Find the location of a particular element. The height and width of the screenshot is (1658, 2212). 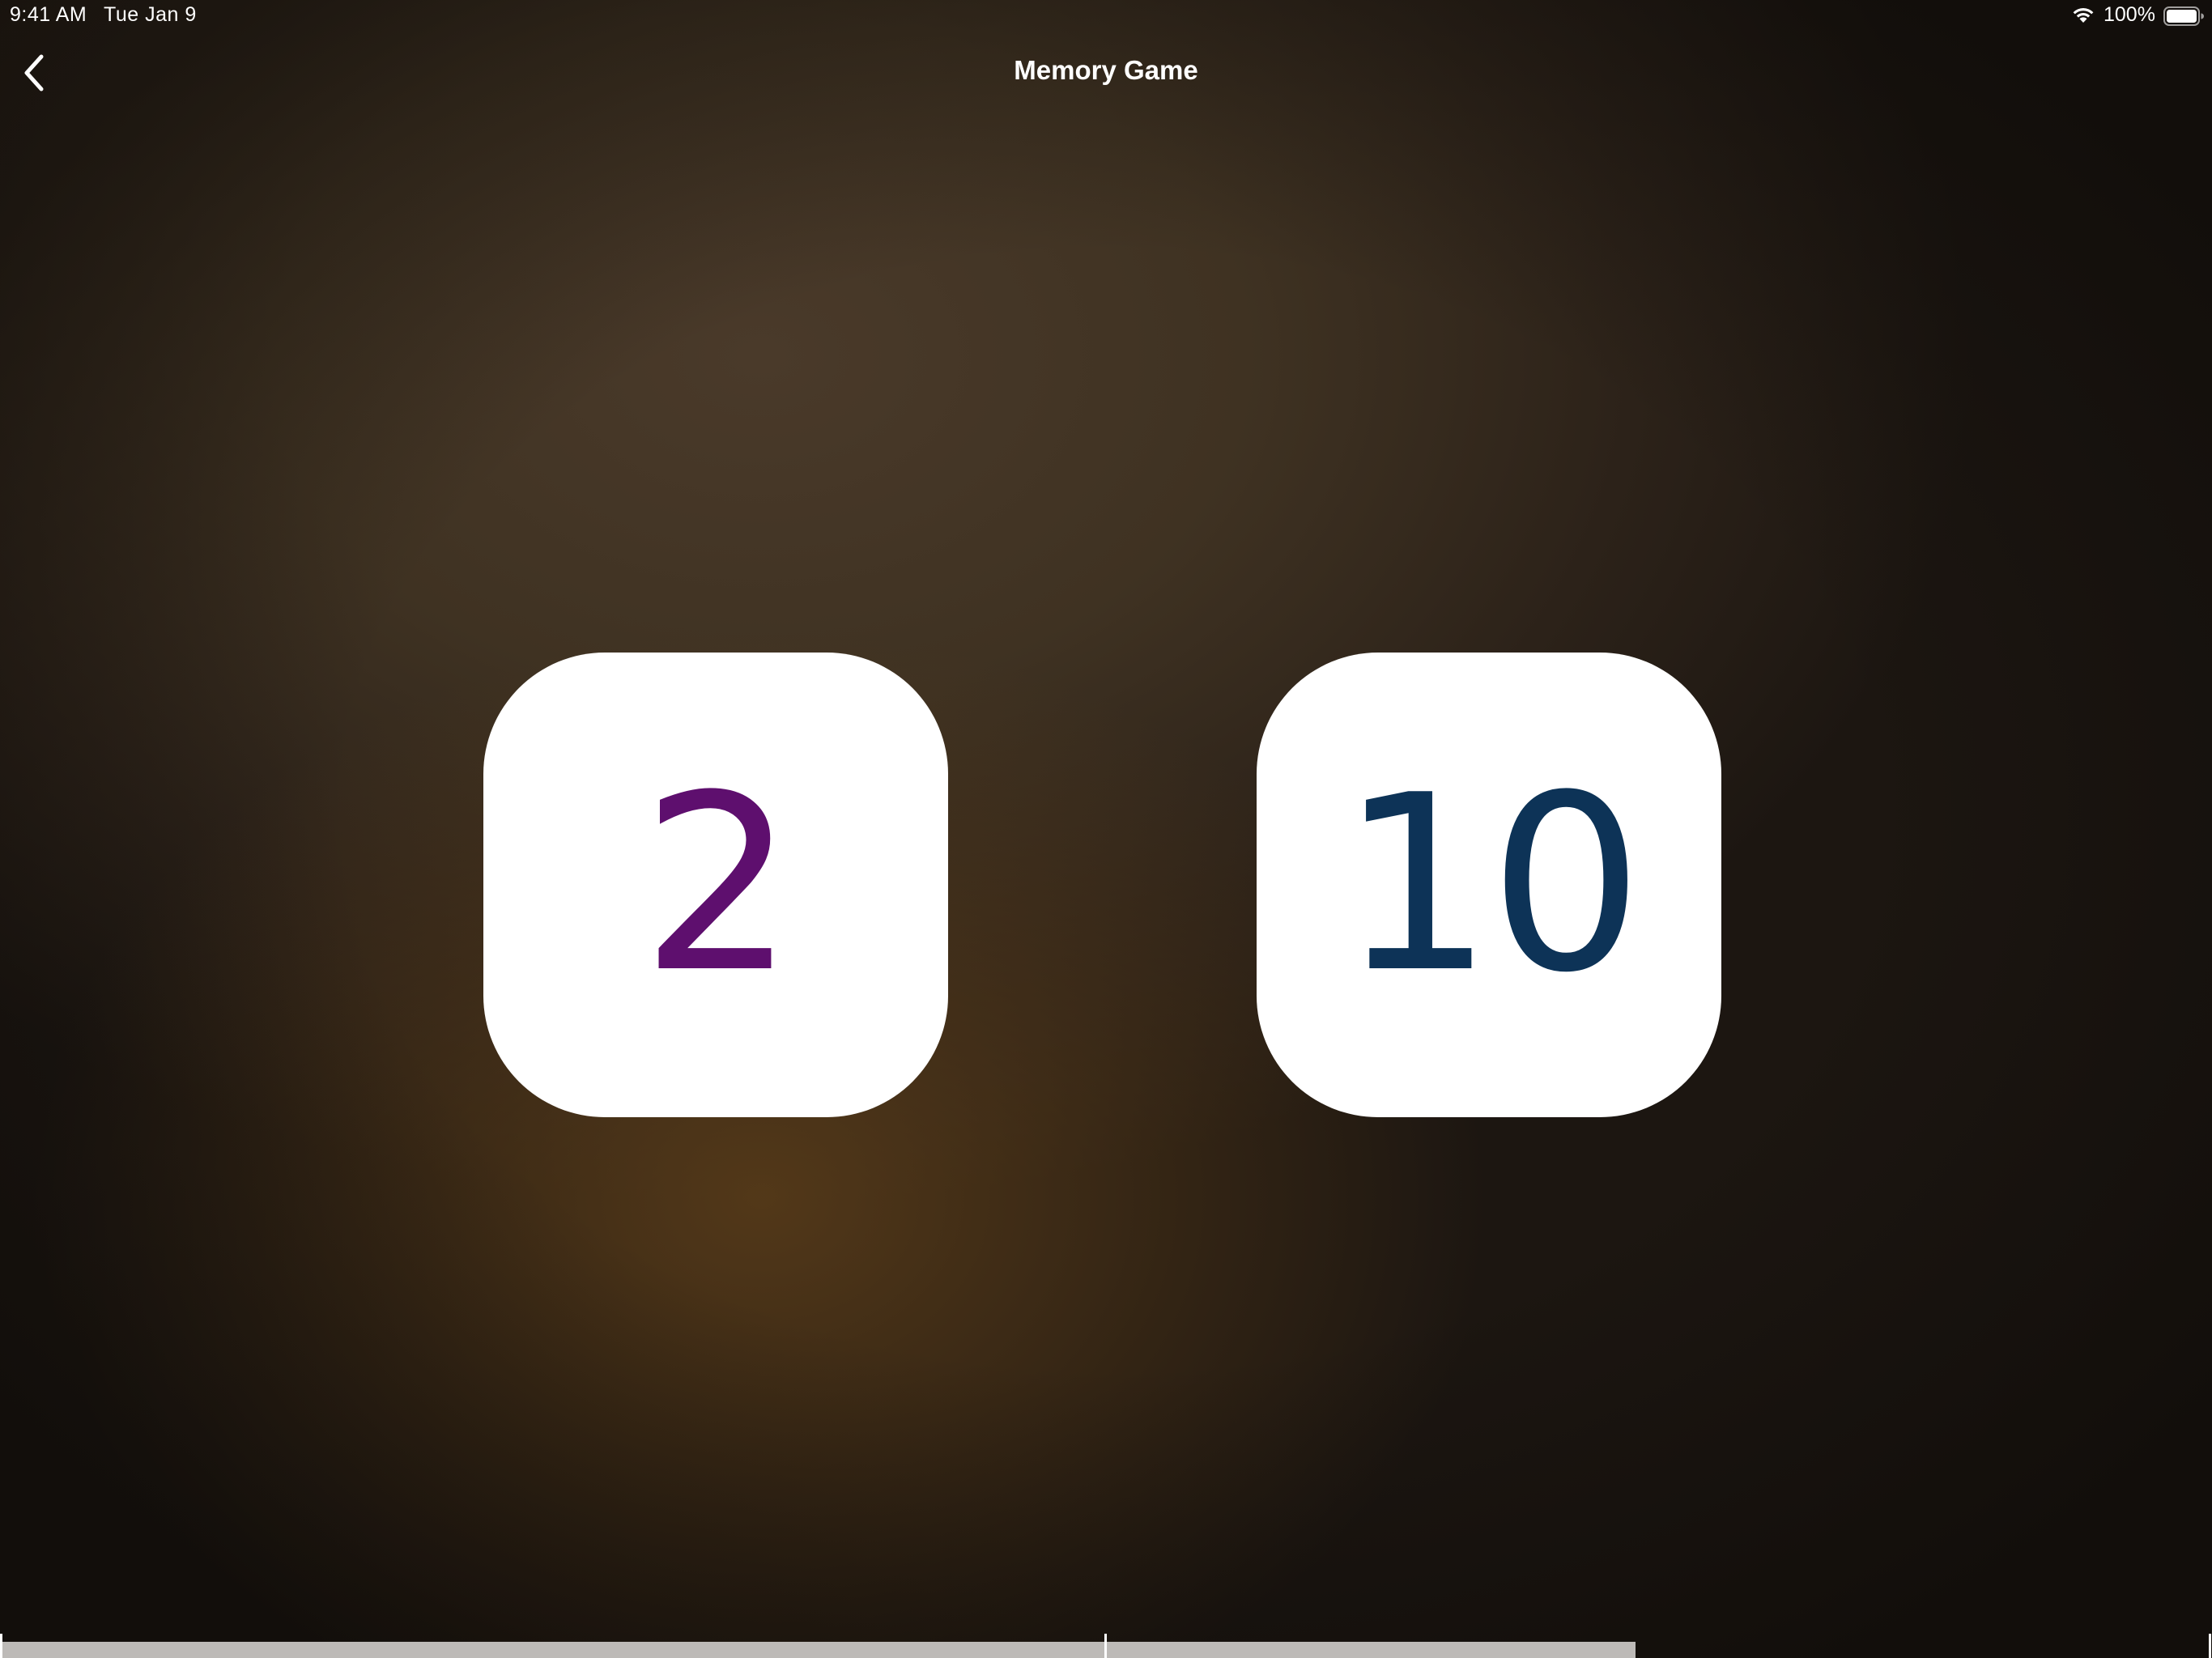

battery-full-icon is located at coordinates (2183, 16).